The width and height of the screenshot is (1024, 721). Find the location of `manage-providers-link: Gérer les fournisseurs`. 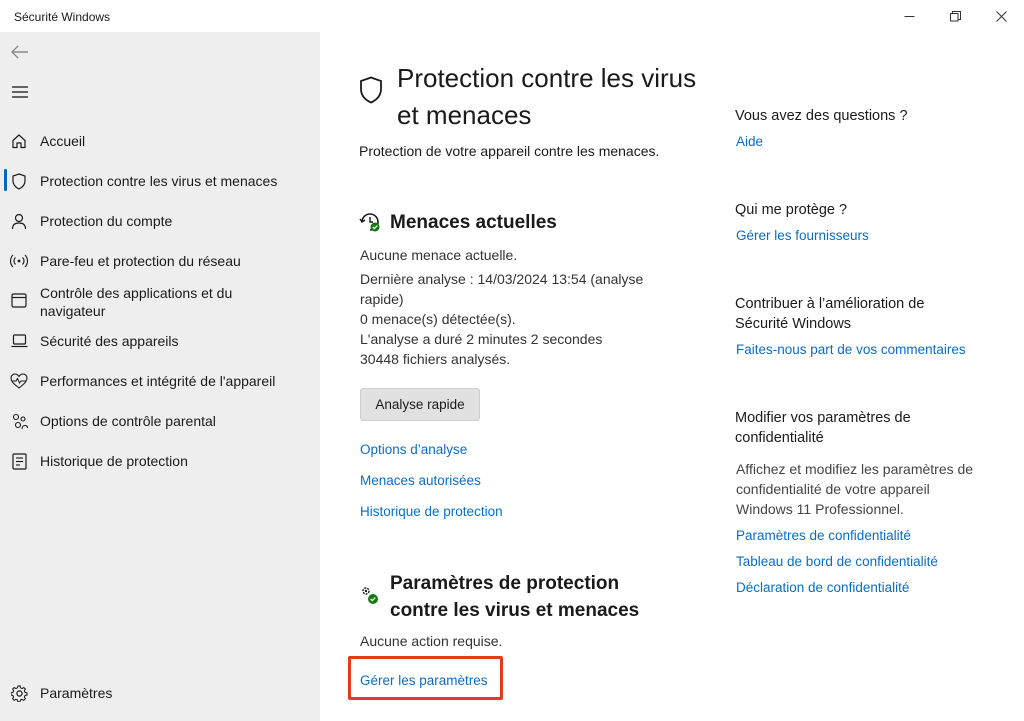

manage-providers-link: Gérer les fournisseurs is located at coordinates (802, 236).